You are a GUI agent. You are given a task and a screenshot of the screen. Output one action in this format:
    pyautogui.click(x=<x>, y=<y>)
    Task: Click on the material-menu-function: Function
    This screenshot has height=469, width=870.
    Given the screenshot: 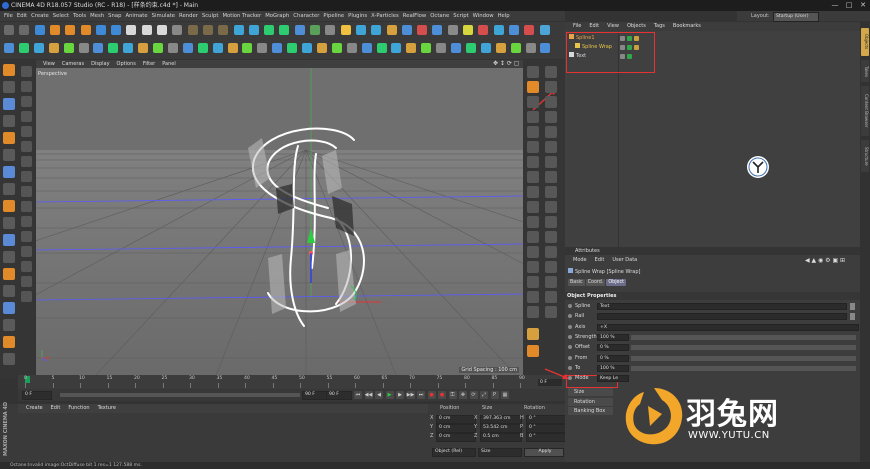 What is the action you would take?
    pyautogui.click(x=78, y=408)
    